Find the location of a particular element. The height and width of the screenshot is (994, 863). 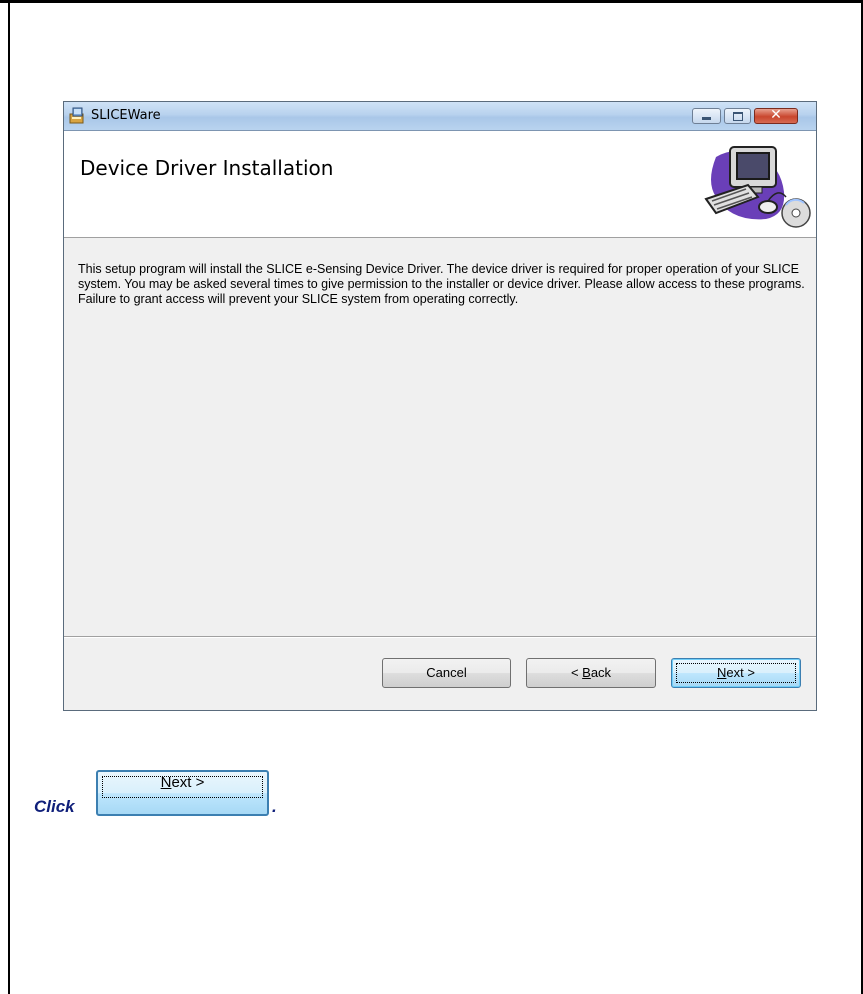

instruction-suffix: . is located at coordinates (274, 806).